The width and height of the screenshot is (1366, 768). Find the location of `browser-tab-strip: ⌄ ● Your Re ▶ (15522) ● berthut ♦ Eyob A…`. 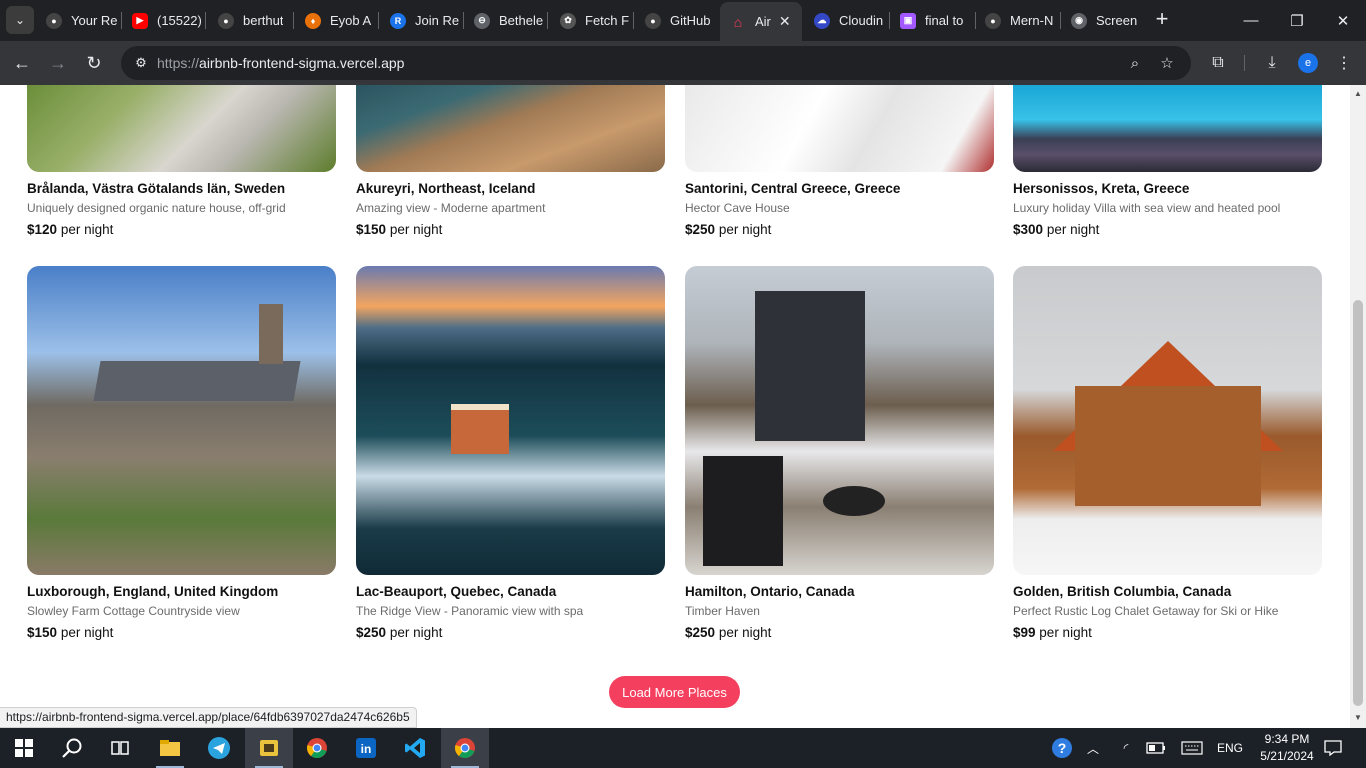

browser-tab-strip: ⌄ ● Your Re ▶ (15522) ● berthut ♦ Eyob A… is located at coordinates (683, 20).